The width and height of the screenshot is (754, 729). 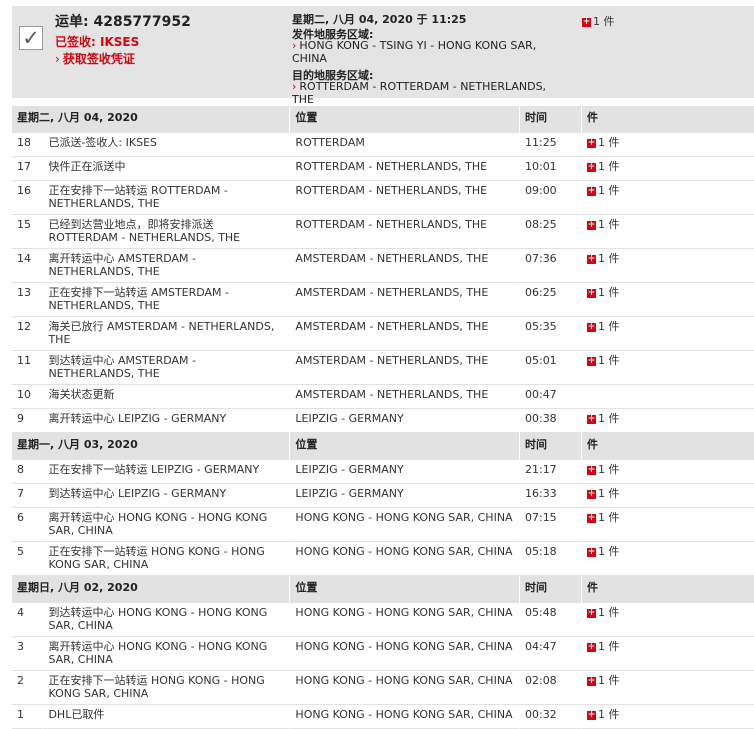 What do you see at coordinates (166, 198) in the screenshot?
I see `event-description: 正在安排下一站转运 ROTTERDAM - NETHERLANDS, THE` at bounding box center [166, 198].